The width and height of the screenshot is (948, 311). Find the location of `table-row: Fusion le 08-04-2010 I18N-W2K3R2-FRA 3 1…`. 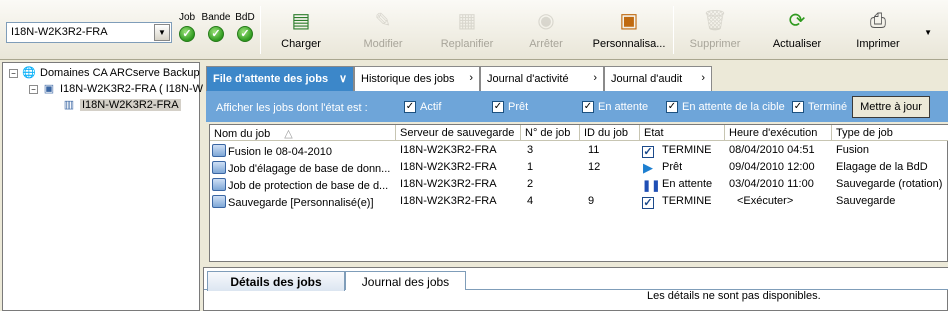

table-row: Fusion le 08-04-2010 I18N-W2K3R2-FRA 3 1… is located at coordinates (579, 150).